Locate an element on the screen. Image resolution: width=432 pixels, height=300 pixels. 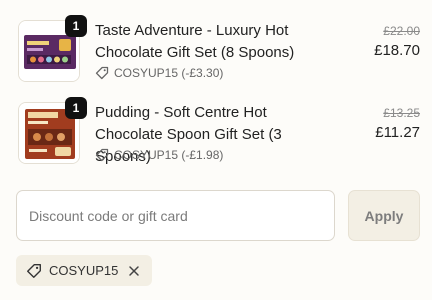
applied-code-label: COSYUP15 is located at coordinates (84, 270).